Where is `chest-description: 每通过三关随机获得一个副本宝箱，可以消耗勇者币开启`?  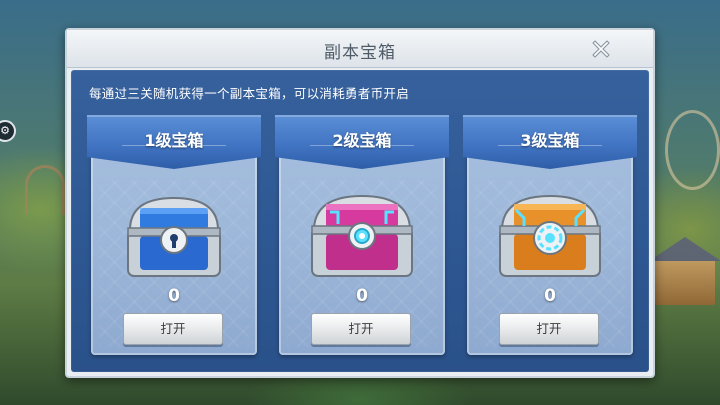
chest-description: 每通过三关随机获得一个副本宝箱，可以消耗勇者币开启 is located at coordinates (249, 93).